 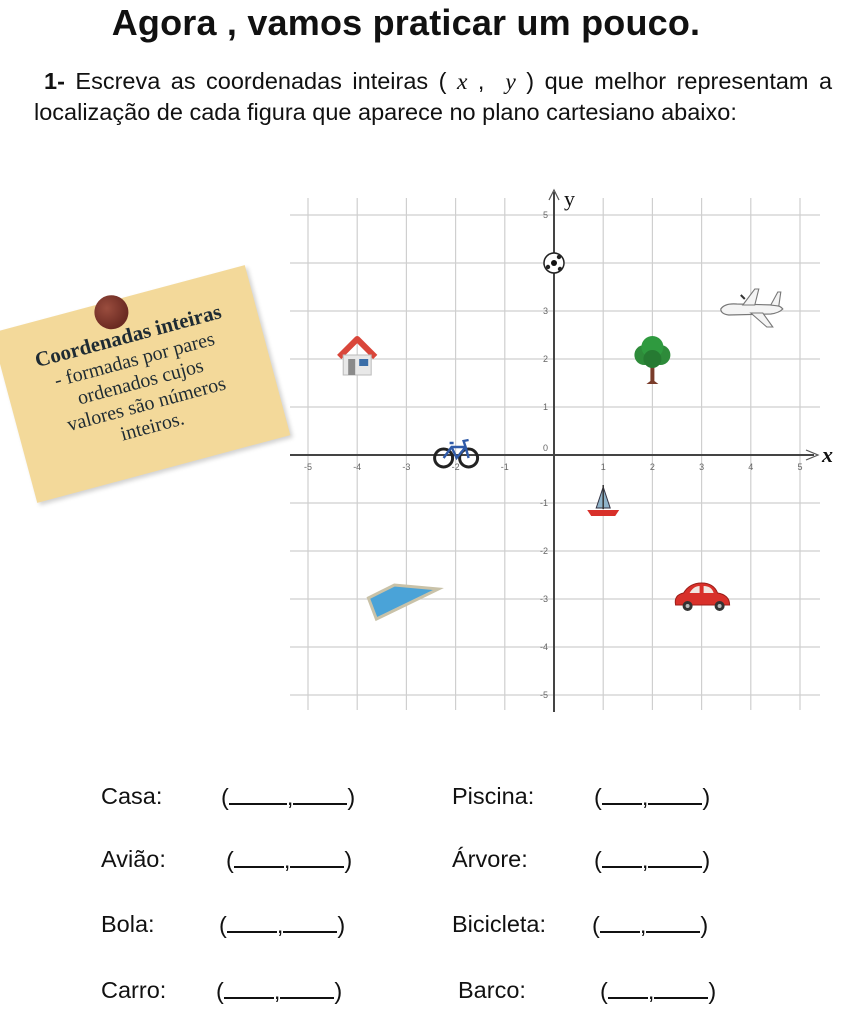 What do you see at coordinates (308, 467) in the screenshot?
I see `x-tick-label: -5` at bounding box center [308, 467].